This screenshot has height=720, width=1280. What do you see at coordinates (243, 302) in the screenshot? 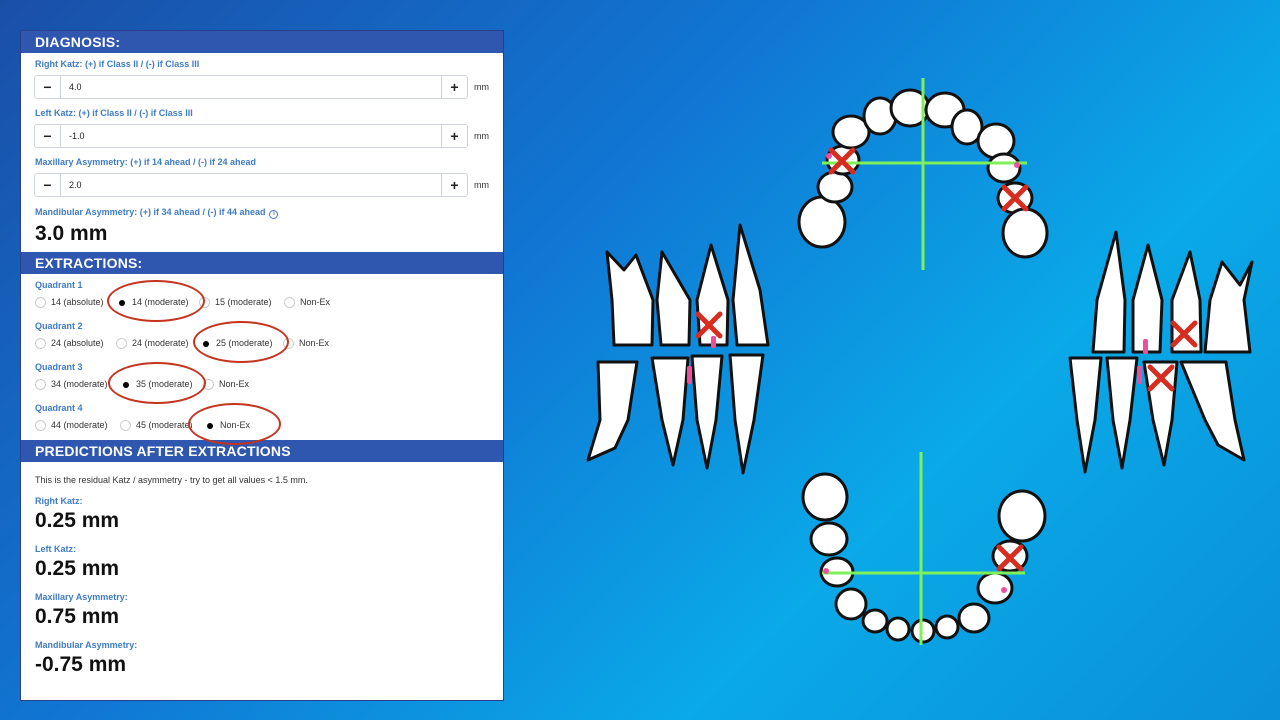
I see `radio-label: 15 (moderate)` at bounding box center [243, 302].